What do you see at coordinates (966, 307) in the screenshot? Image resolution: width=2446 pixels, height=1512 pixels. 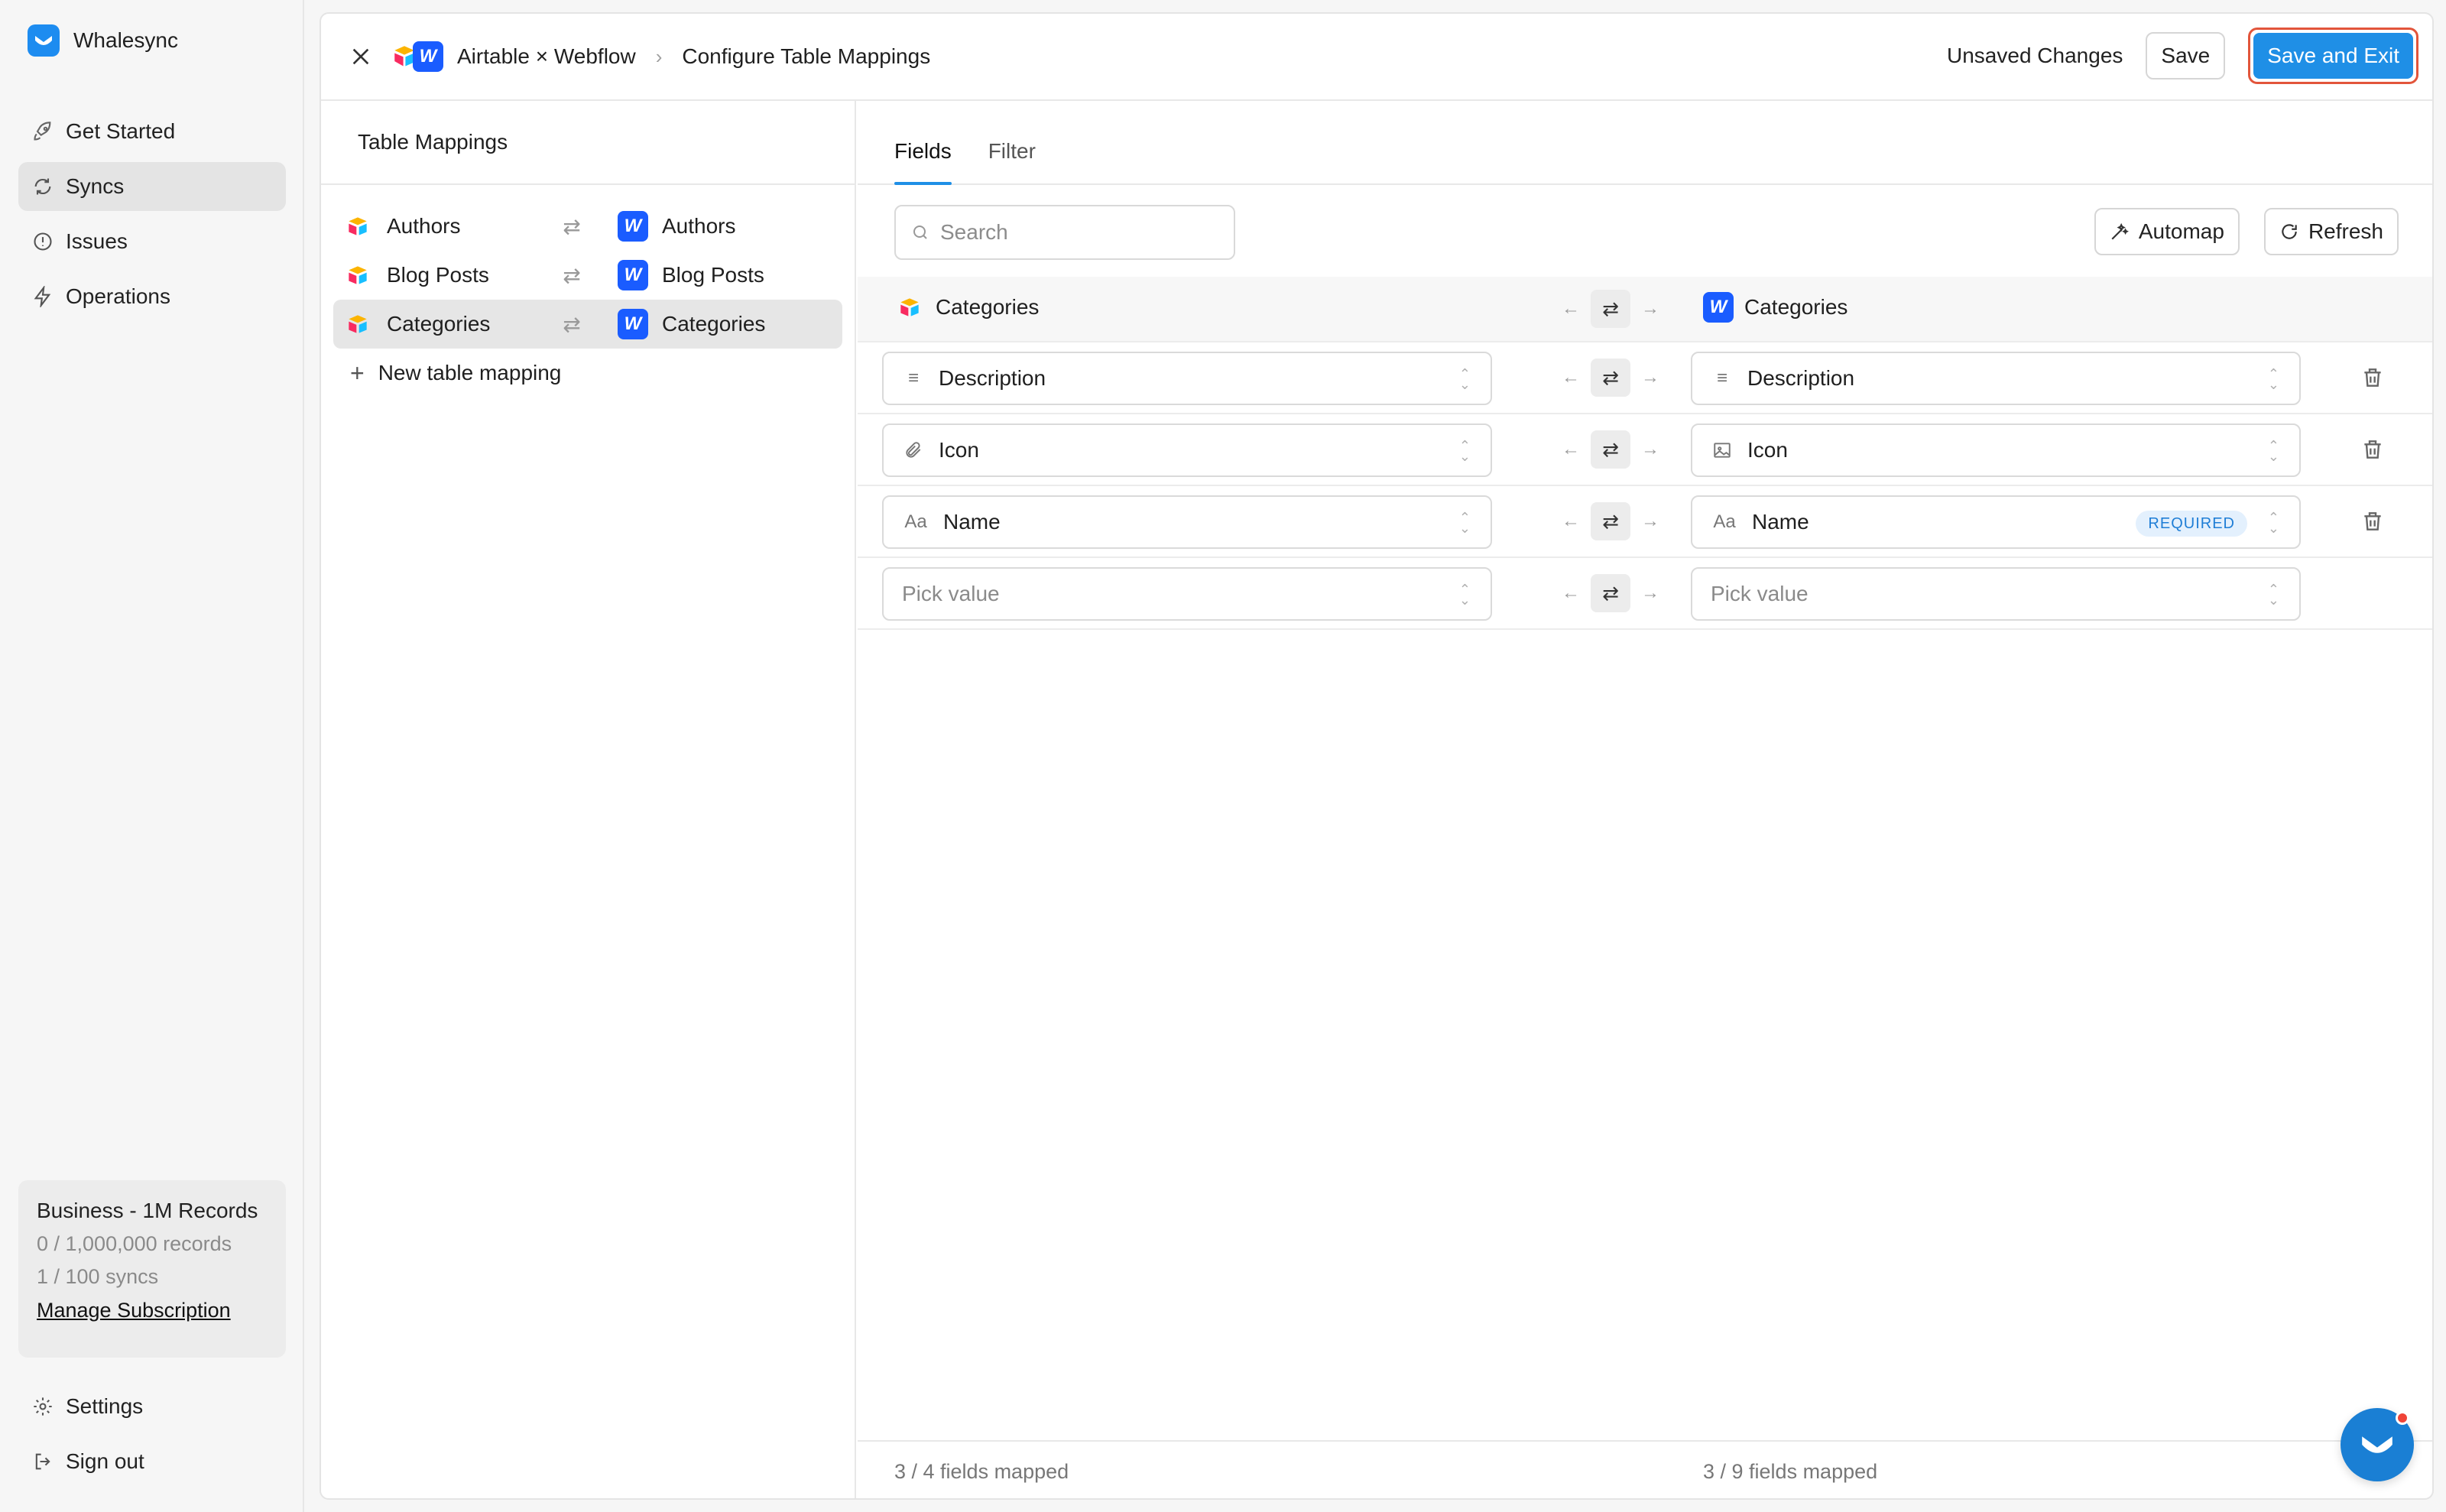 I see `left-table-header: Categories` at bounding box center [966, 307].